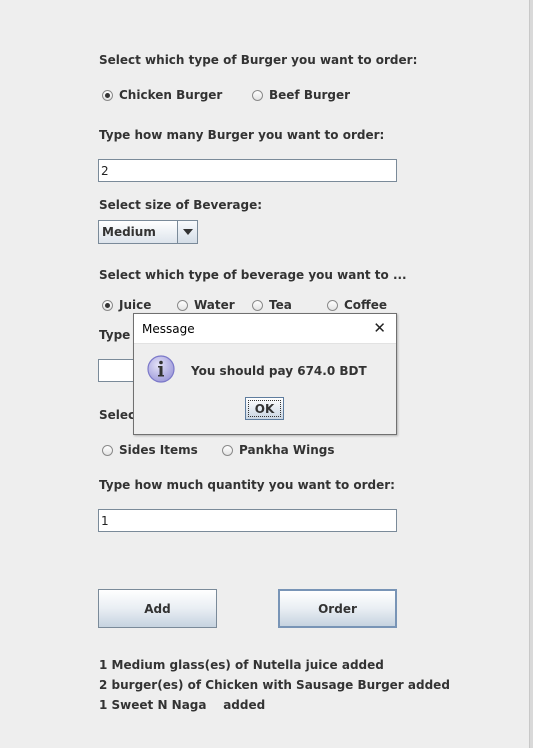 This screenshot has height=748, width=533. I want to click on radio-label: Sides Items, so click(158, 450).